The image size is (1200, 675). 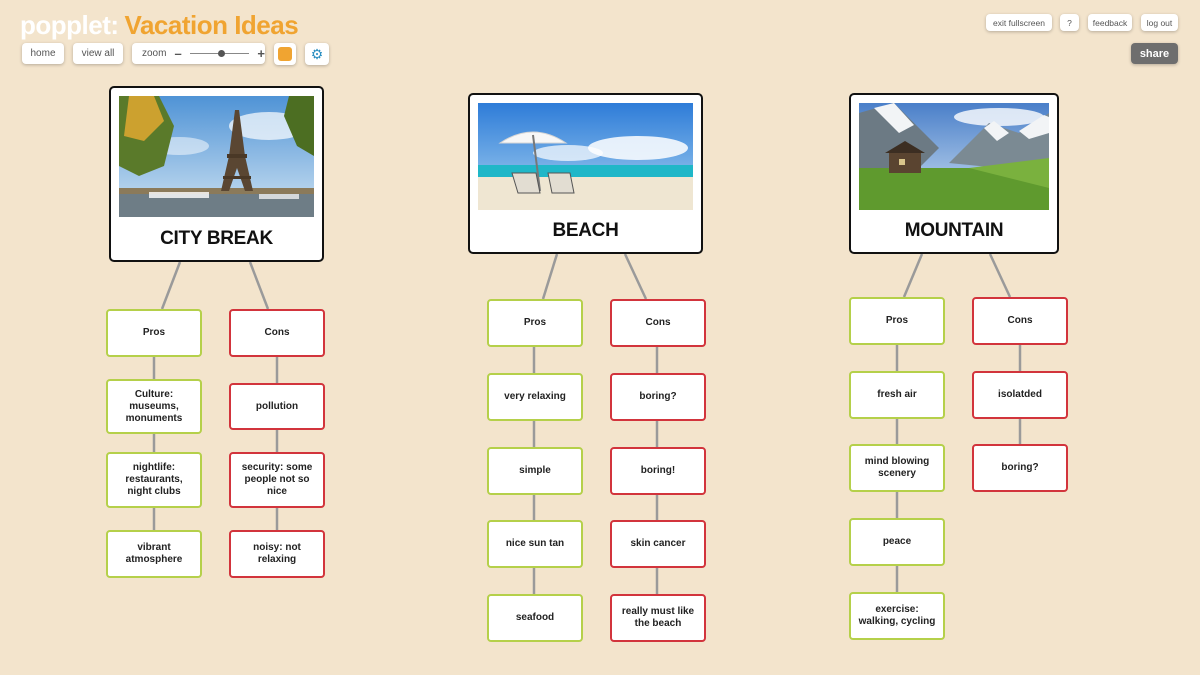 What do you see at coordinates (897, 321) in the screenshot?
I see `mountain-pros-header: Pros` at bounding box center [897, 321].